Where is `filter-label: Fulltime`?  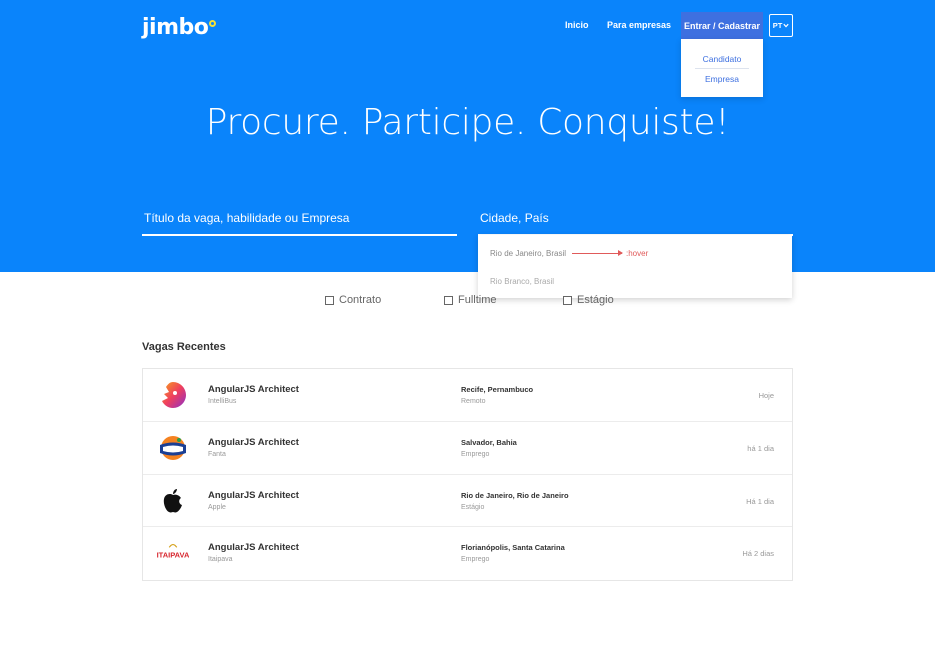
filter-label: Fulltime is located at coordinates (477, 300).